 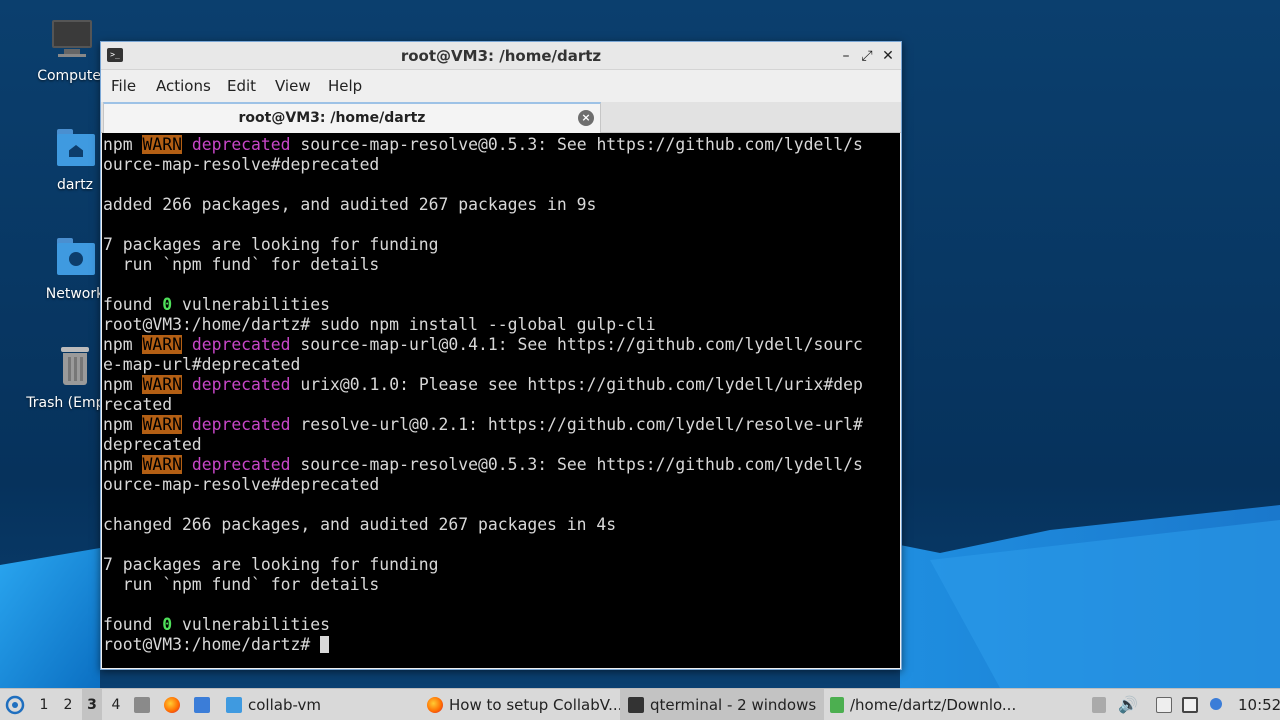 I want to click on terminal-text-segment: root@VM3:/home/dartz#, so click(x=212, y=644).